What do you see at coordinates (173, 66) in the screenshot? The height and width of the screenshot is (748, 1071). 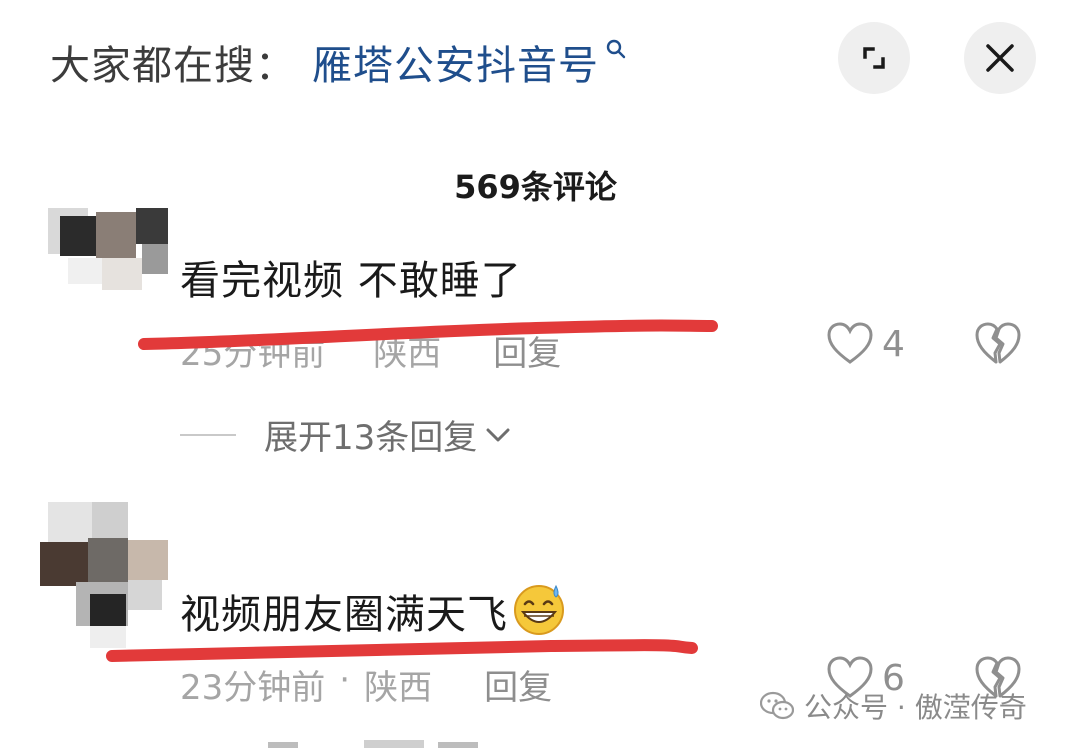 I see `search-prefix-label: 大家都在搜：` at bounding box center [173, 66].